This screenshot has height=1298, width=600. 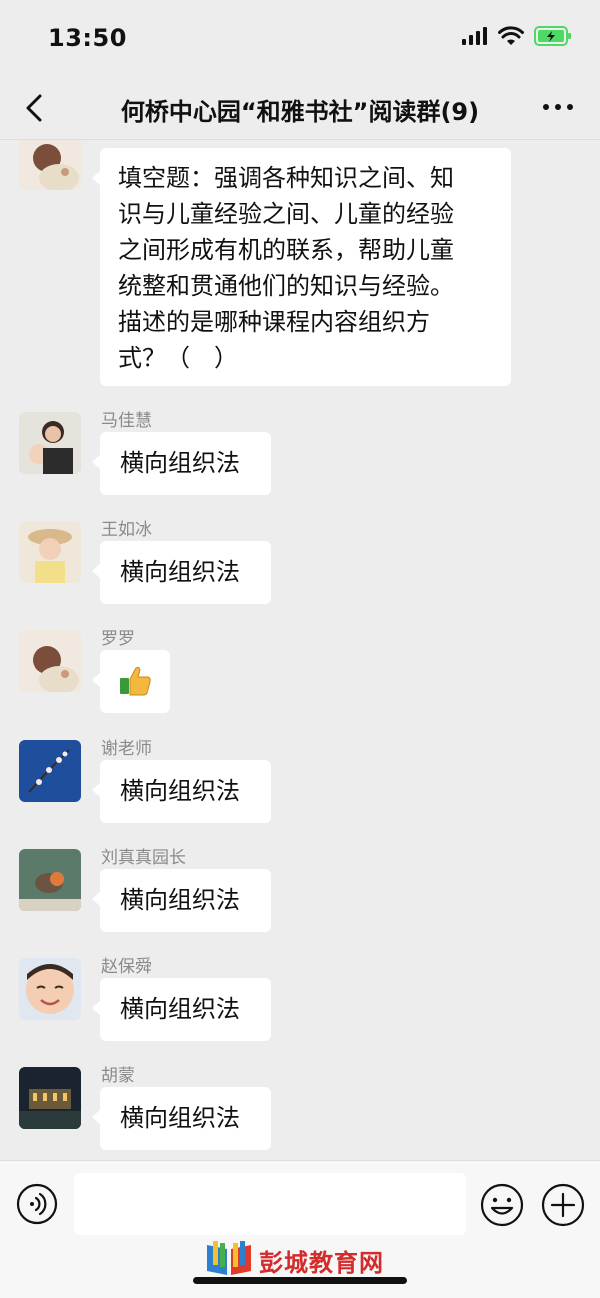 What do you see at coordinates (135, 681) in the screenshot?
I see `thumbs-up-icon` at bounding box center [135, 681].